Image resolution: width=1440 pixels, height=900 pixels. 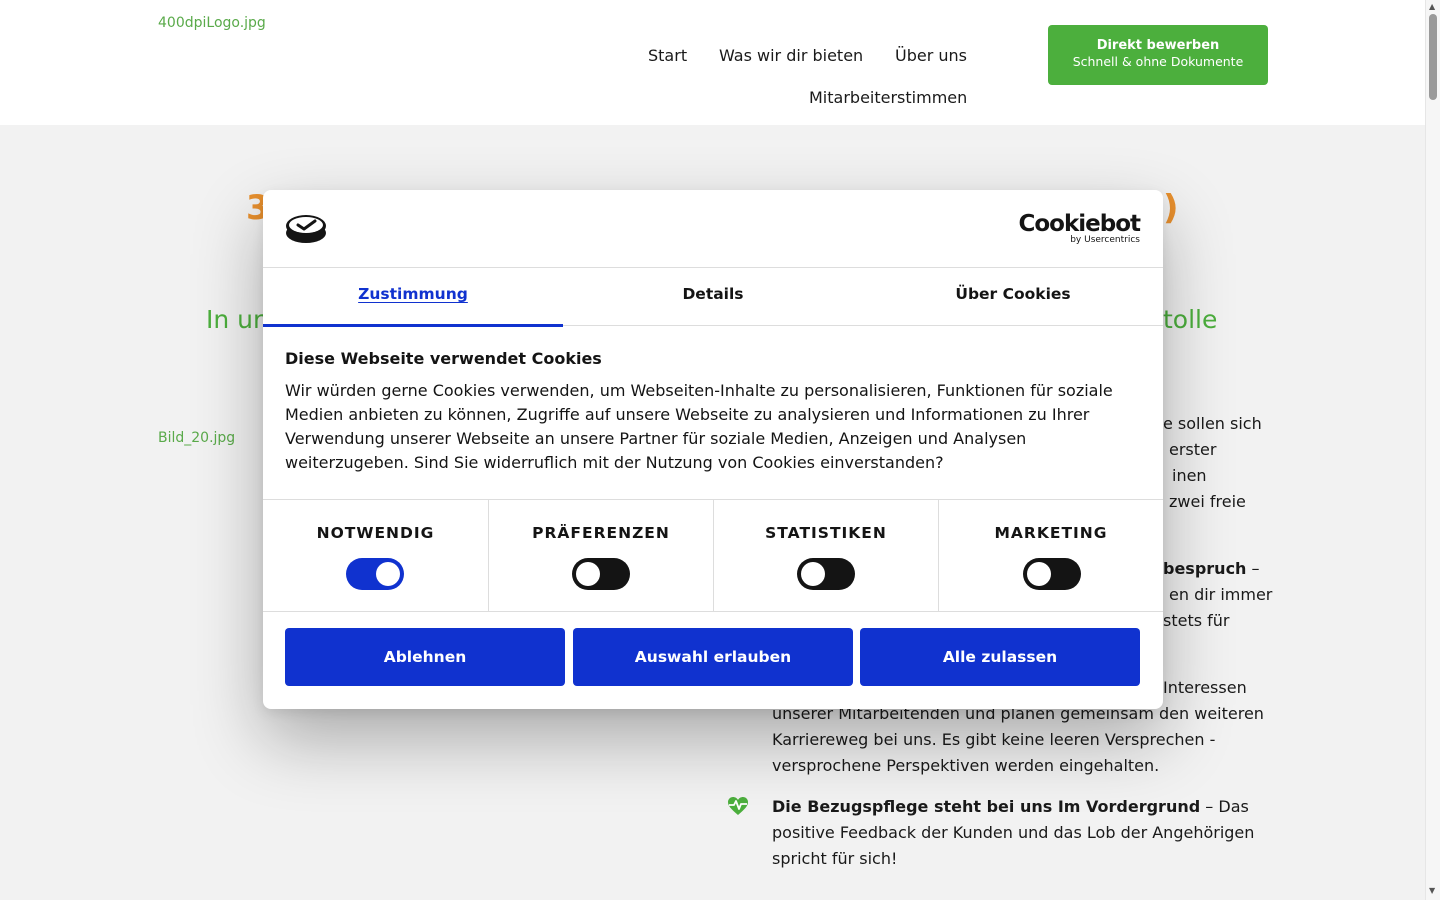 What do you see at coordinates (791, 55) in the screenshot?
I see `nav-was-wir-dir-bieten: Was wir dir bieten` at bounding box center [791, 55].